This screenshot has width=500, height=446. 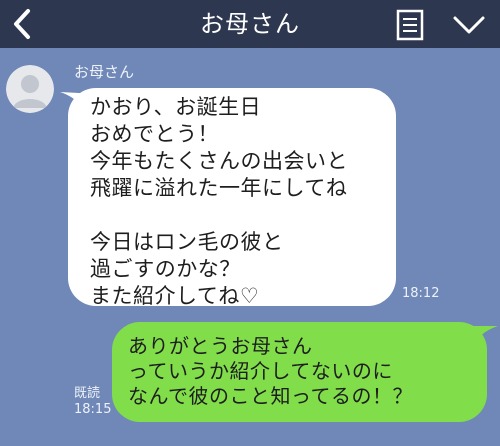 What do you see at coordinates (93, 409) in the screenshot?
I see `outgoing-timestamp: 18:15` at bounding box center [93, 409].